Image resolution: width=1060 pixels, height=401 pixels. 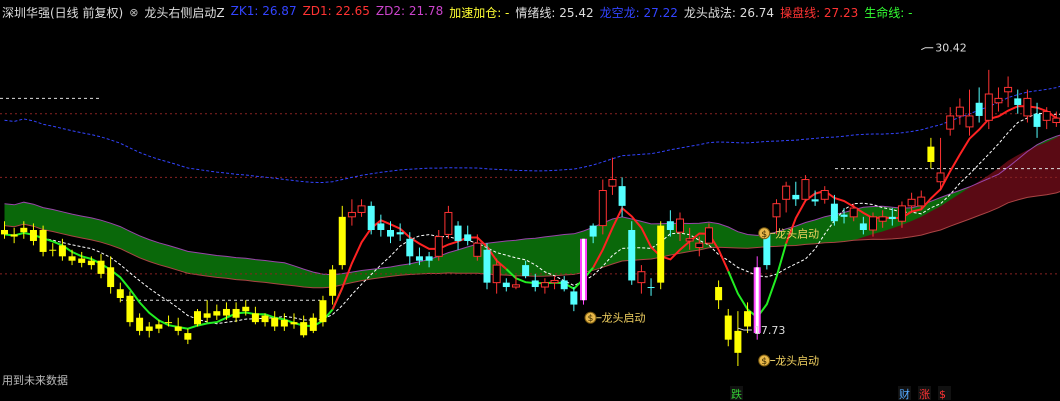 What do you see at coordinates (951, 48) in the screenshot?
I see `high-label: 30.42` at bounding box center [951, 48].